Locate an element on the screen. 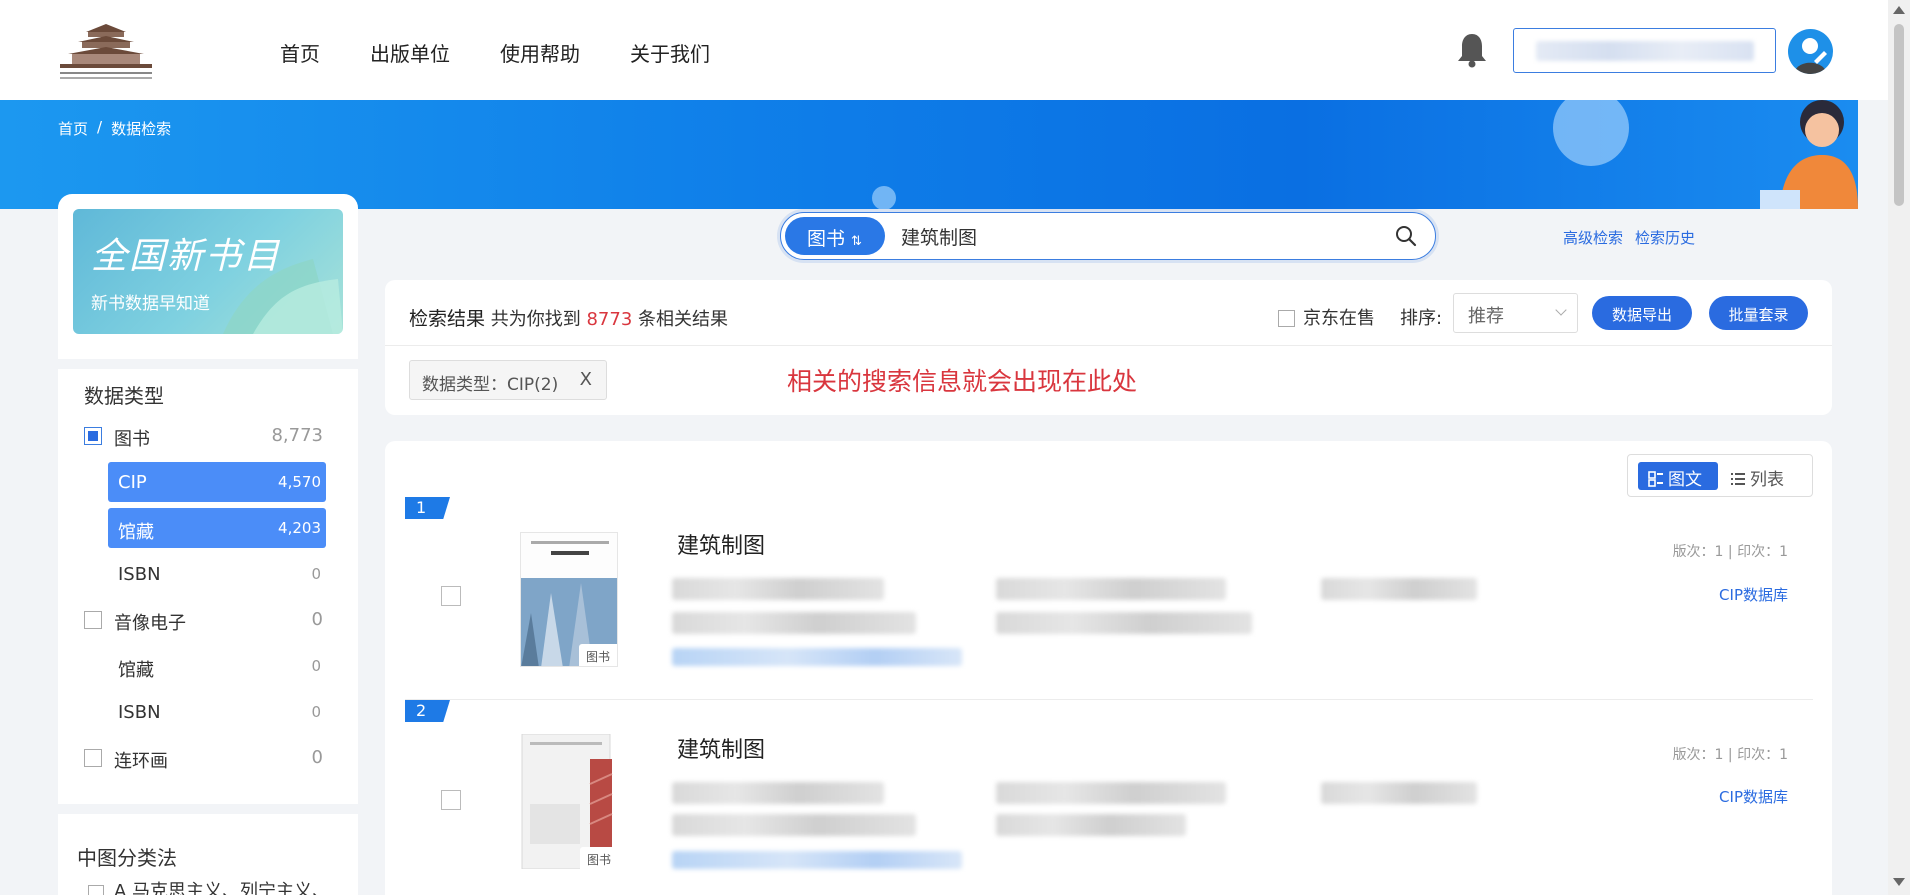  page-scrollbar is located at coordinates (1899, 447).